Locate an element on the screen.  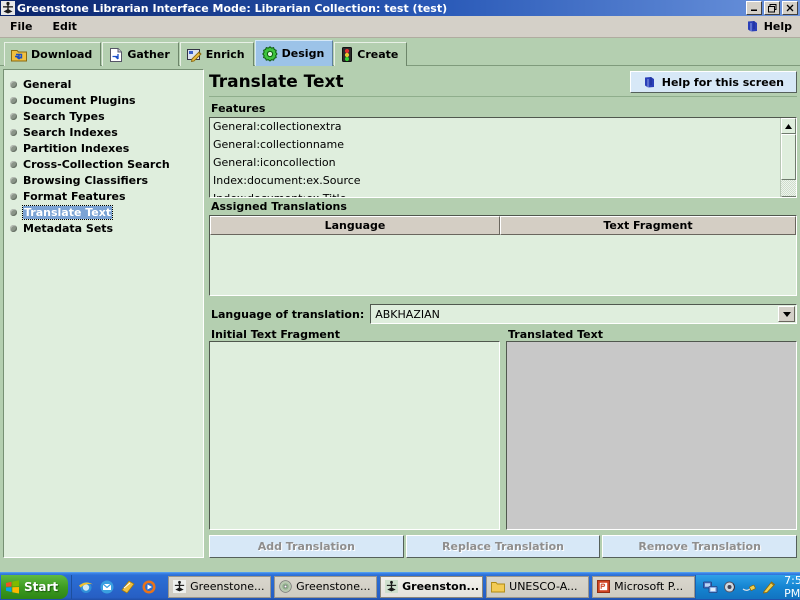
scroll-up-icon is located at coordinates (788, 126).